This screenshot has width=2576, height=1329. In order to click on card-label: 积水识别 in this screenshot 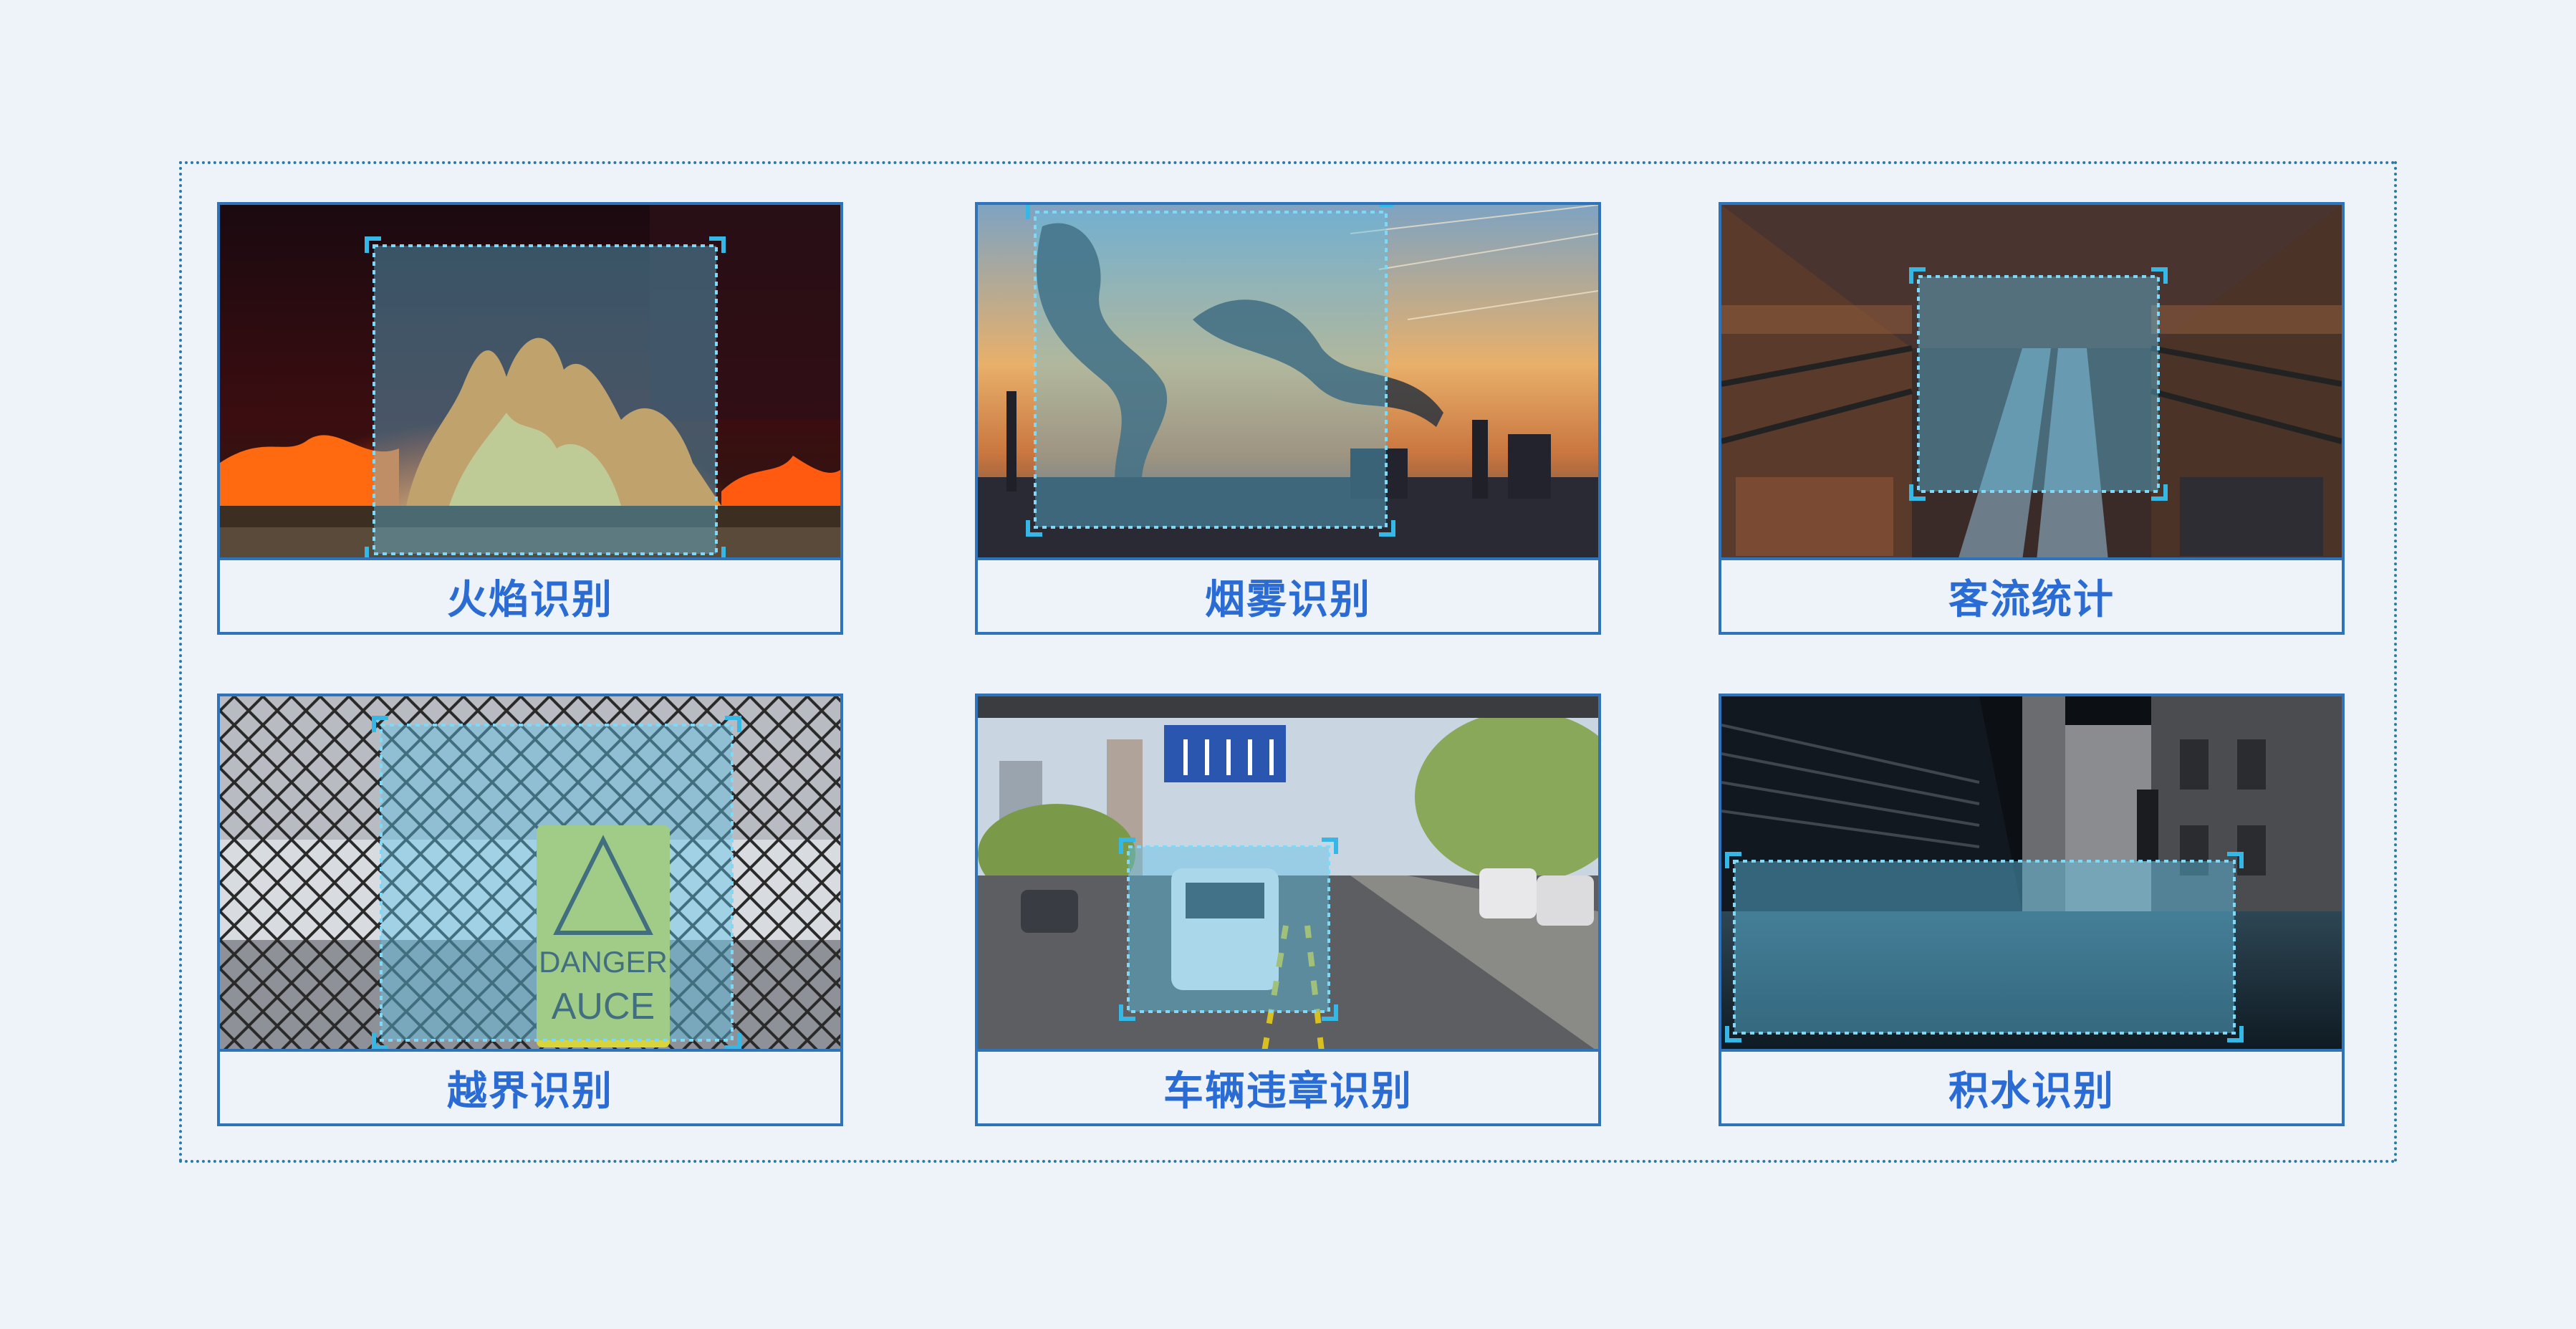, I will do `click(2031, 1086)`.